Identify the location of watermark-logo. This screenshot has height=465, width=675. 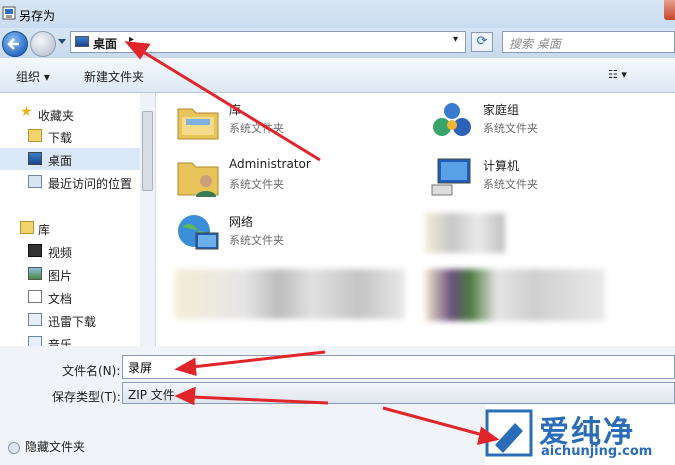
(509, 433).